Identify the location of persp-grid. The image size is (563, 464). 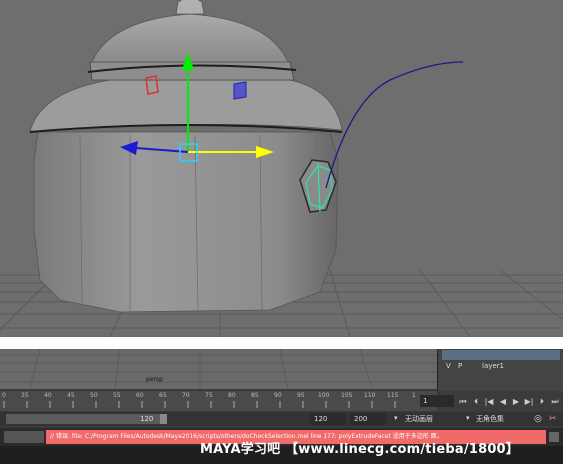
(218, 369).